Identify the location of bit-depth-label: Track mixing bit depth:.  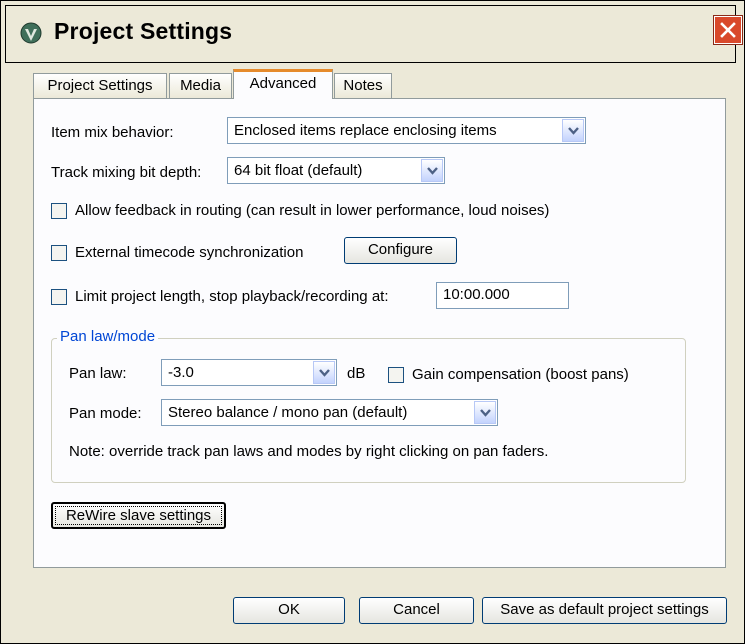
(126, 172).